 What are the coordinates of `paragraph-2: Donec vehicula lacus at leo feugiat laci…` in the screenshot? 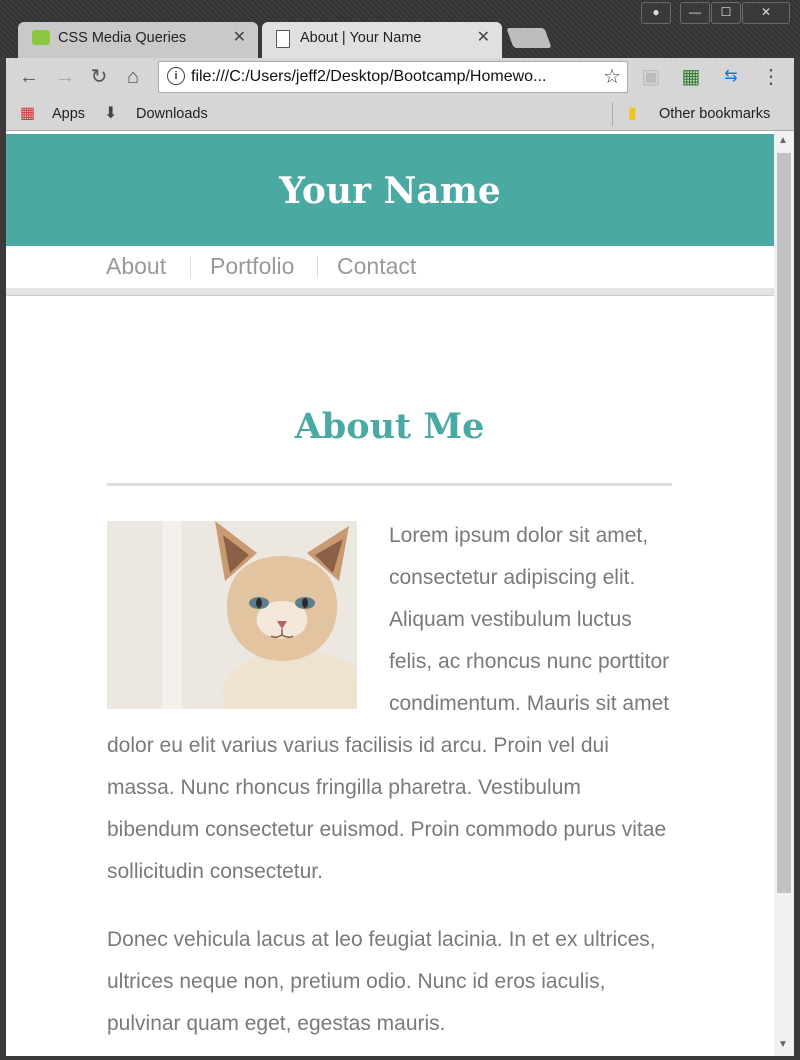 It's located at (381, 981).